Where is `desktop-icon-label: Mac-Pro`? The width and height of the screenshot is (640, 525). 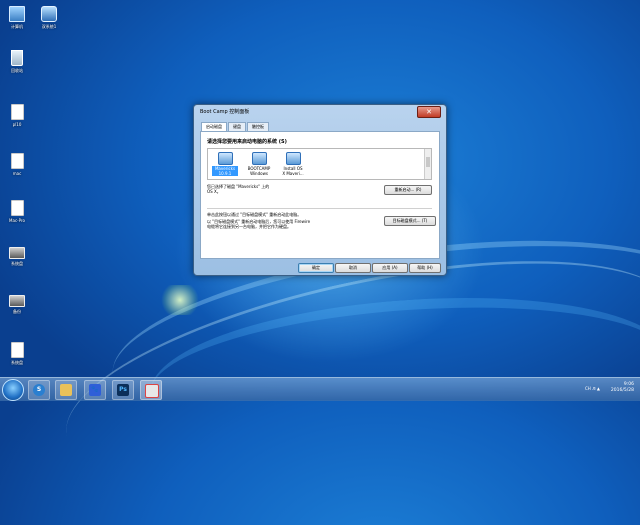
desktop-icon-label: Mac-Pro is located at coordinates (17, 220).